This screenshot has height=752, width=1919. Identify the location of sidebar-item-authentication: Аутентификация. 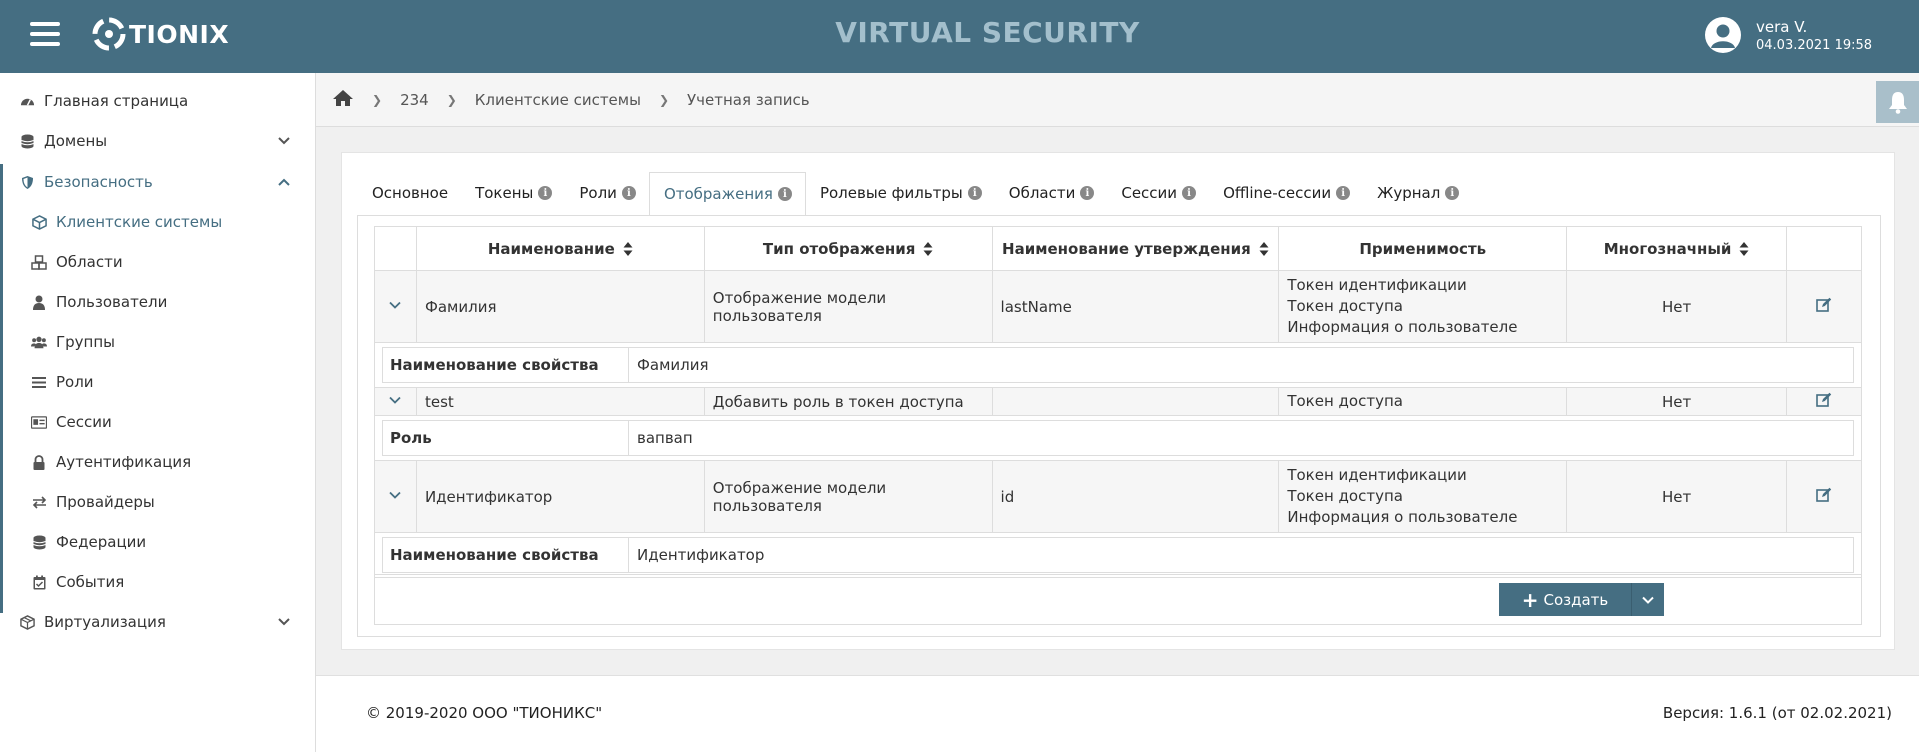
(158, 462).